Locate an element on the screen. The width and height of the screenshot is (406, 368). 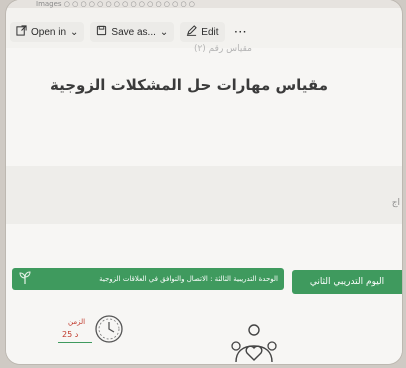
time-label: الزمن is located at coordinates (77, 322).